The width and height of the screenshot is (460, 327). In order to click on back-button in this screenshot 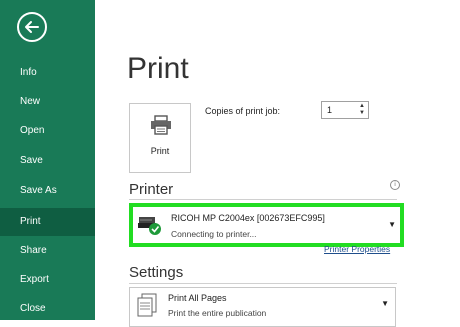, I will do `click(32, 27)`.